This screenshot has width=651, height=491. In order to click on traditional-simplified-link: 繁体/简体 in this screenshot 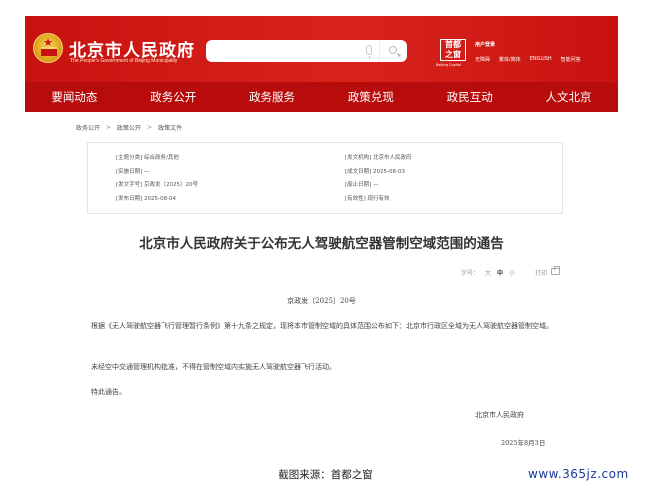, I will do `click(510, 59)`.